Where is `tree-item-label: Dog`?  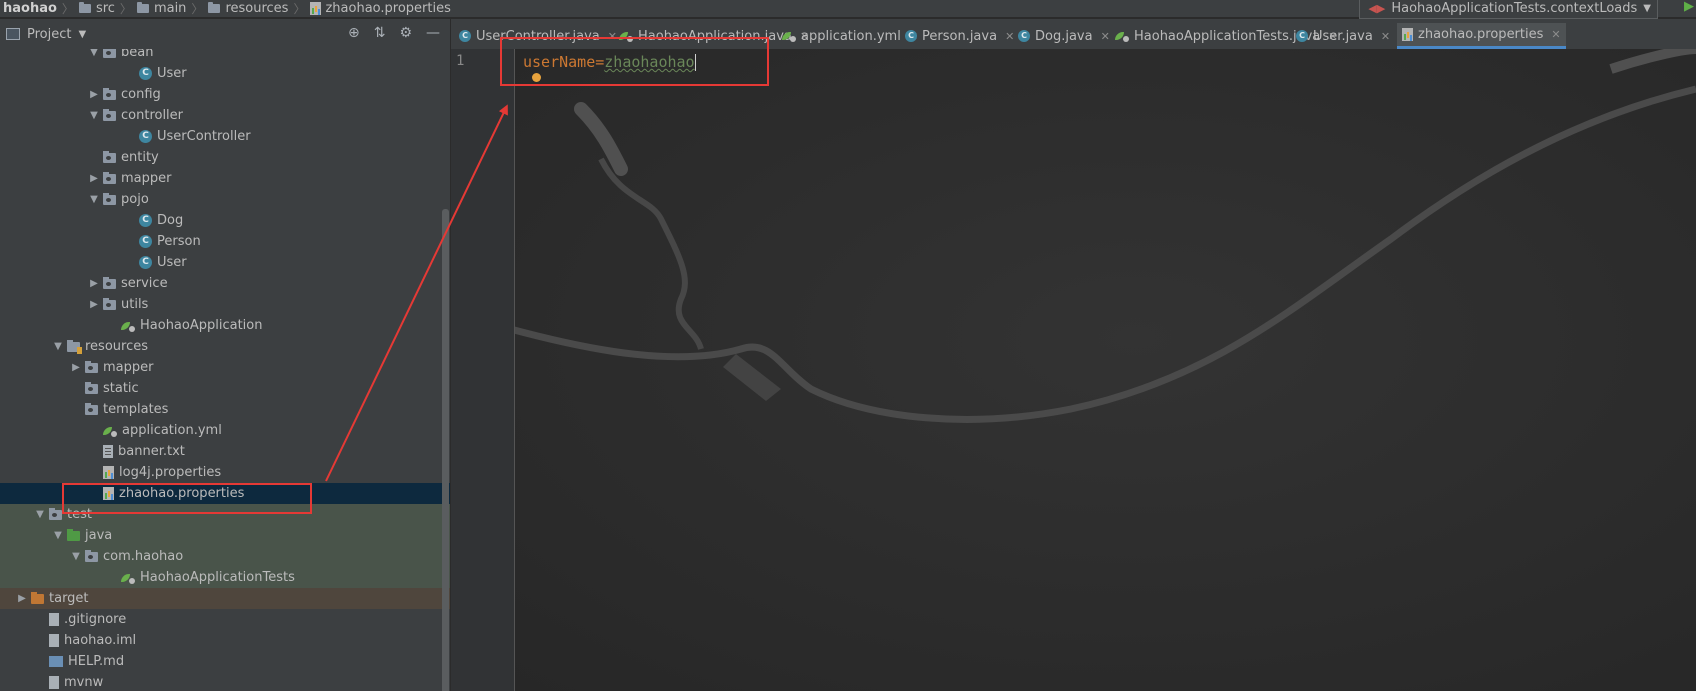
tree-item-label: Dog is located at coordinates (170, 220).